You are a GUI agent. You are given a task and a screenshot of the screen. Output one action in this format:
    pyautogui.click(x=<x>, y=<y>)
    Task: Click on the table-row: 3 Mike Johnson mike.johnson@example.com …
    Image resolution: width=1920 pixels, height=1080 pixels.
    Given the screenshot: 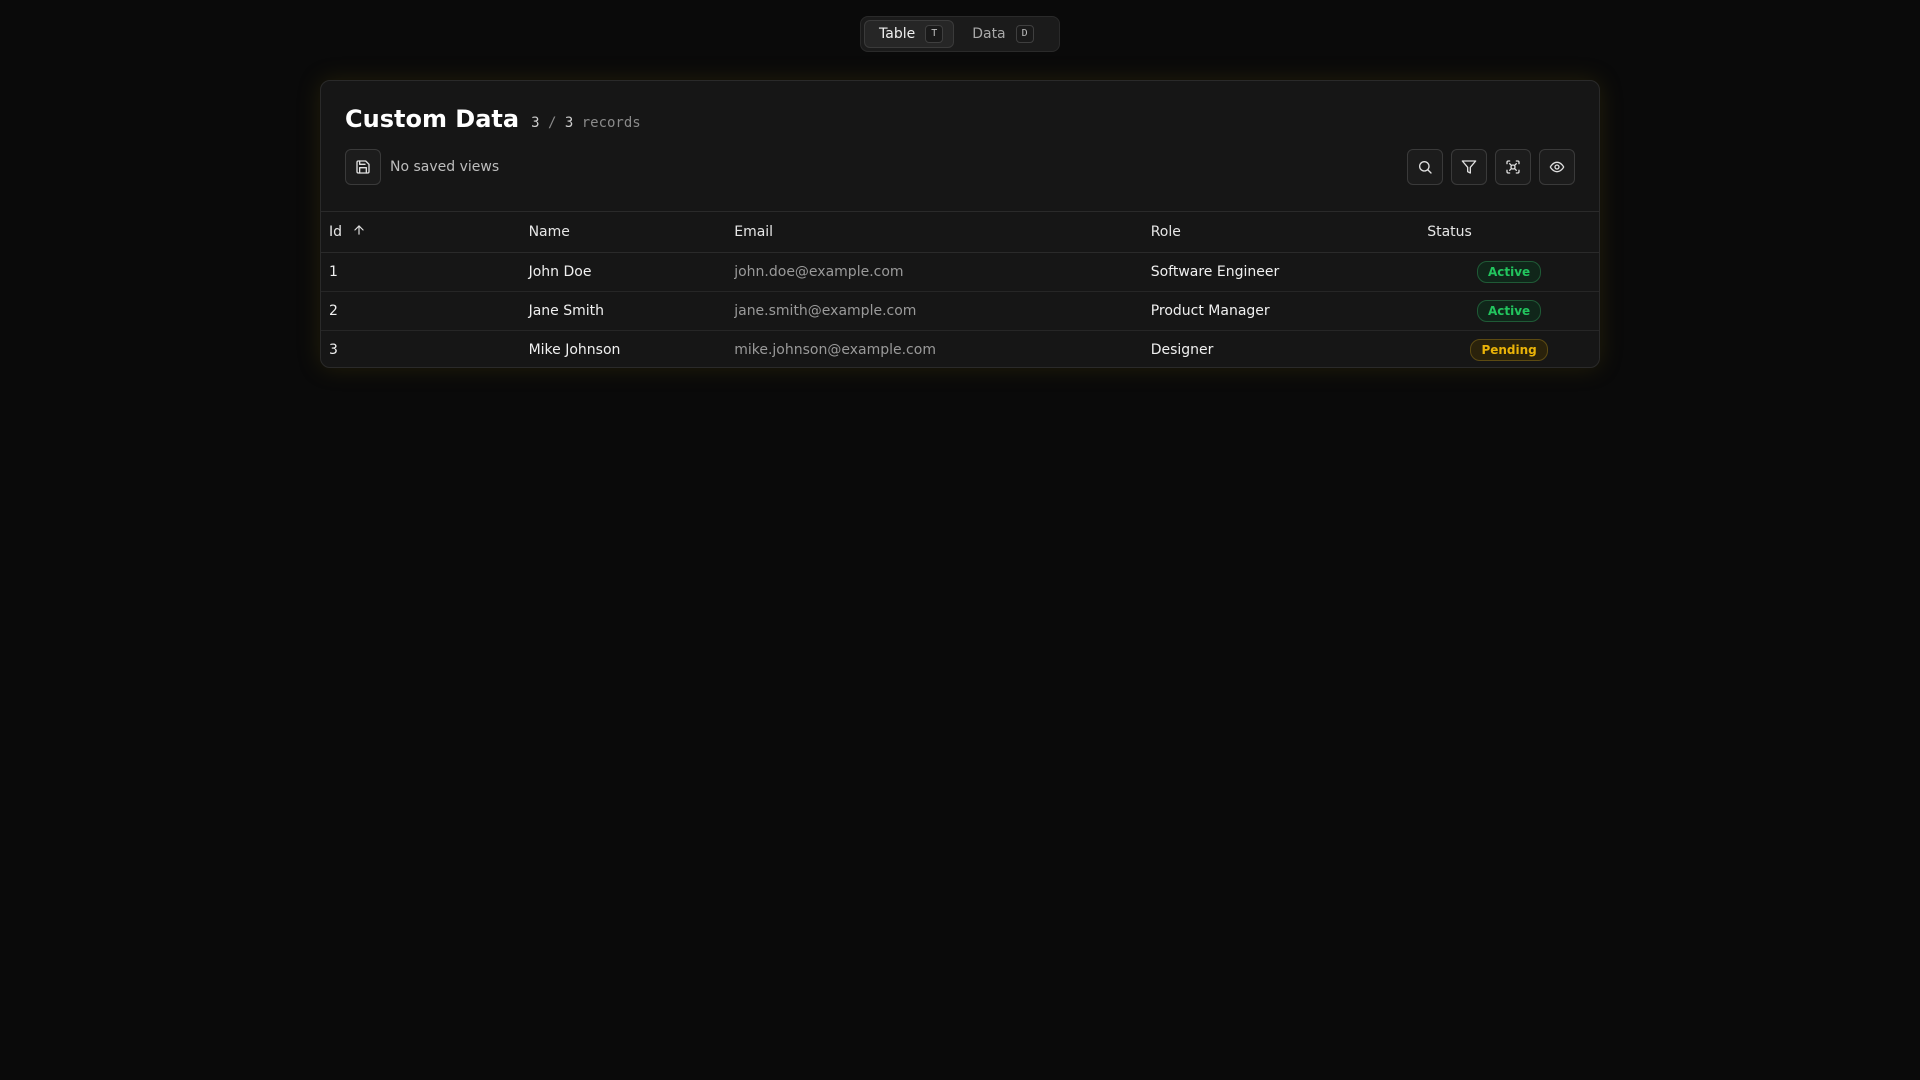 What is the action you would take?
    pyautogui.click(x=960, y=349)
    